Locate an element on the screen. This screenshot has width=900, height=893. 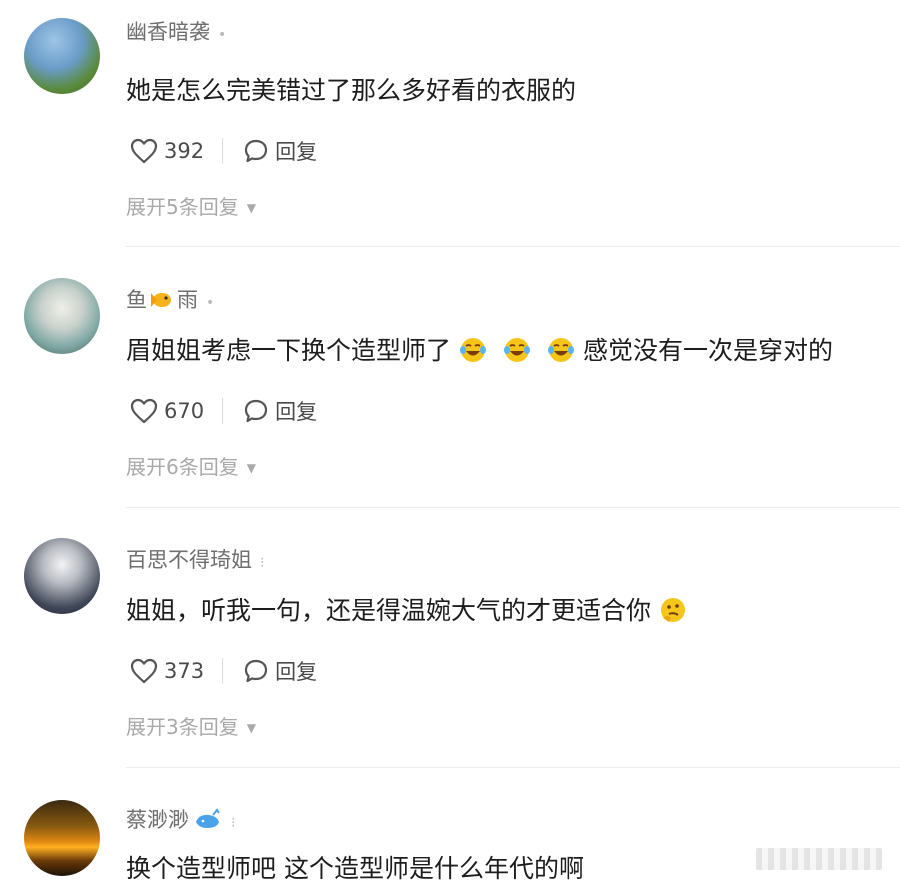
comment-actions: 392 回复 is located at coordinates (223, 151).